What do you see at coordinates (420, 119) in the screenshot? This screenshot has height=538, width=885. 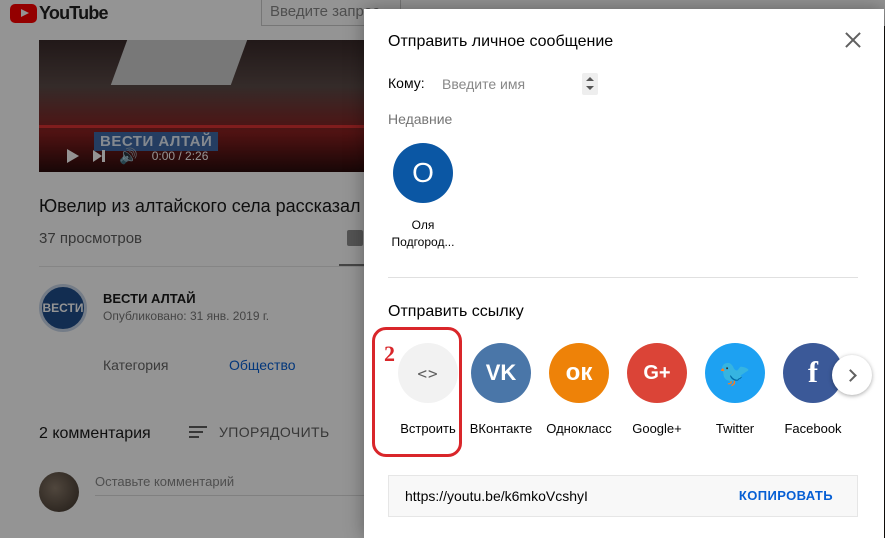 I see `recent-label: Недавние` at bounding box center [420, 119].